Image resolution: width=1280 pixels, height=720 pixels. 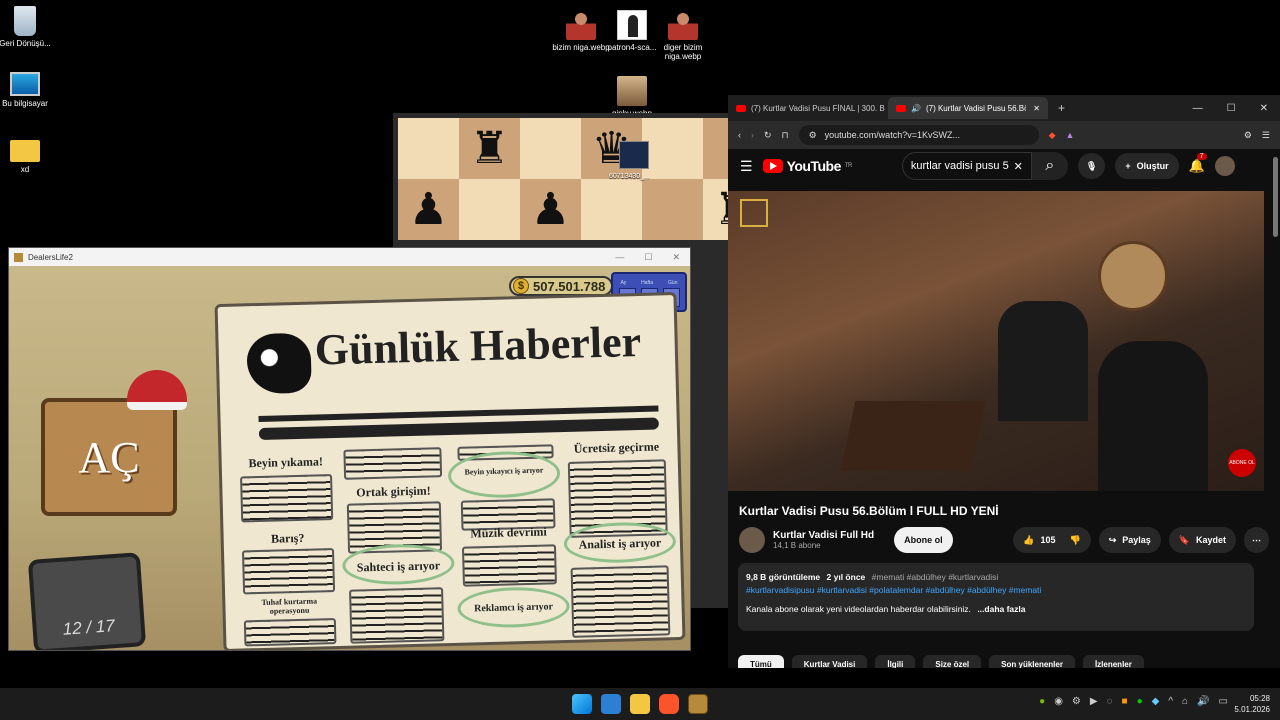 What do you see at coordinates (1202, 540) in the screenshot?
I see `save-button: 🔖 Kaydet` at bounding box center [1202, 540].